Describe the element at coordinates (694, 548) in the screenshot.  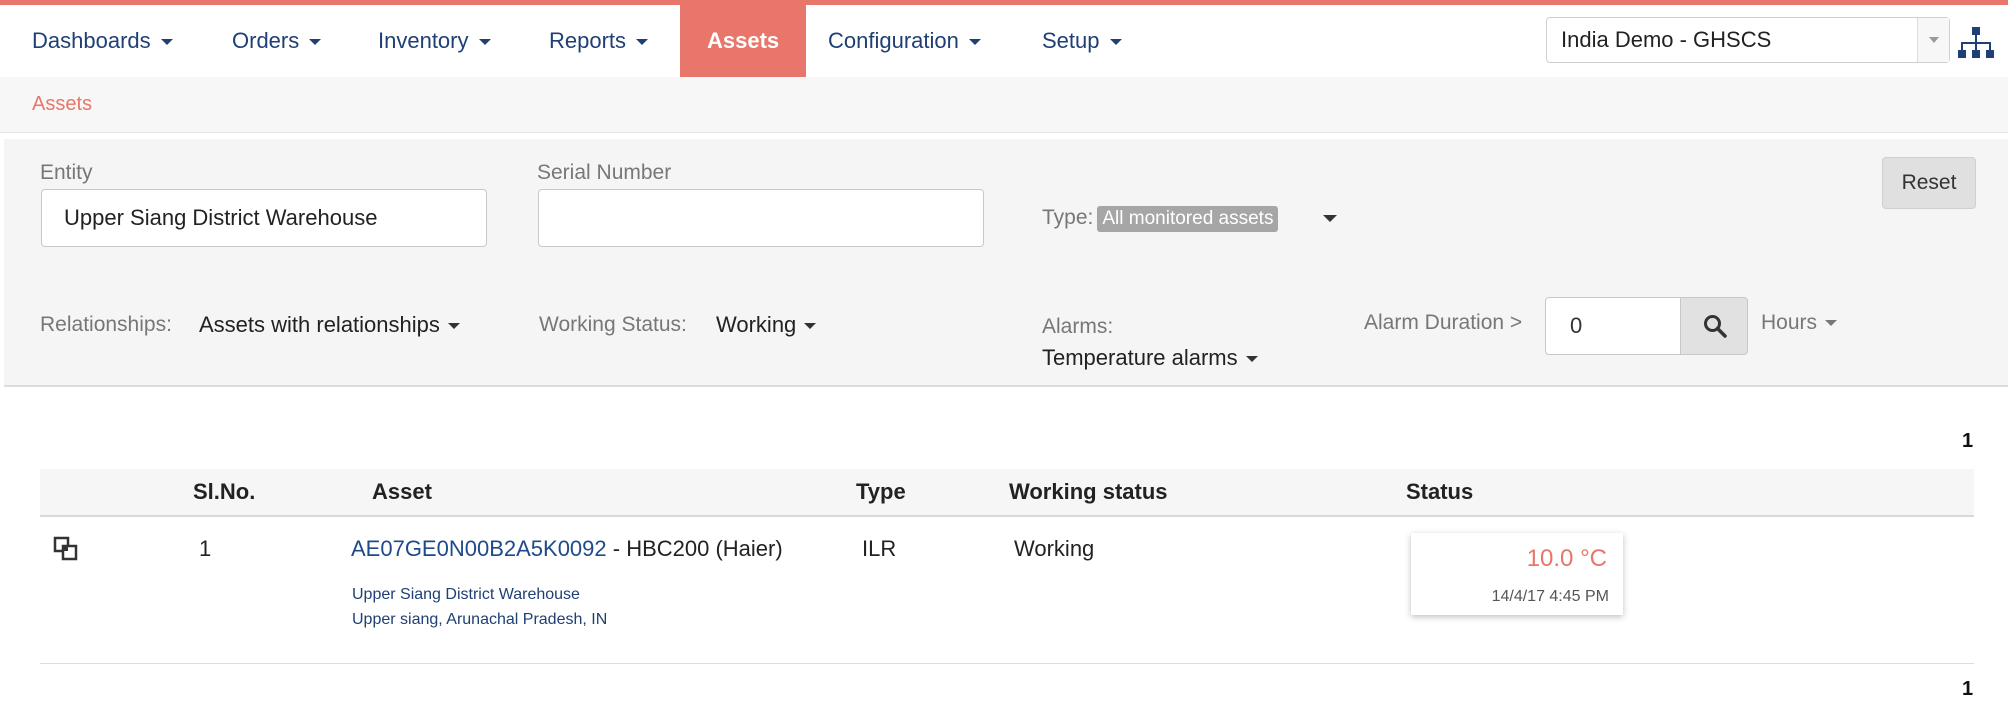
I see `asset-model: - HBC200 (Haier)` at that location.